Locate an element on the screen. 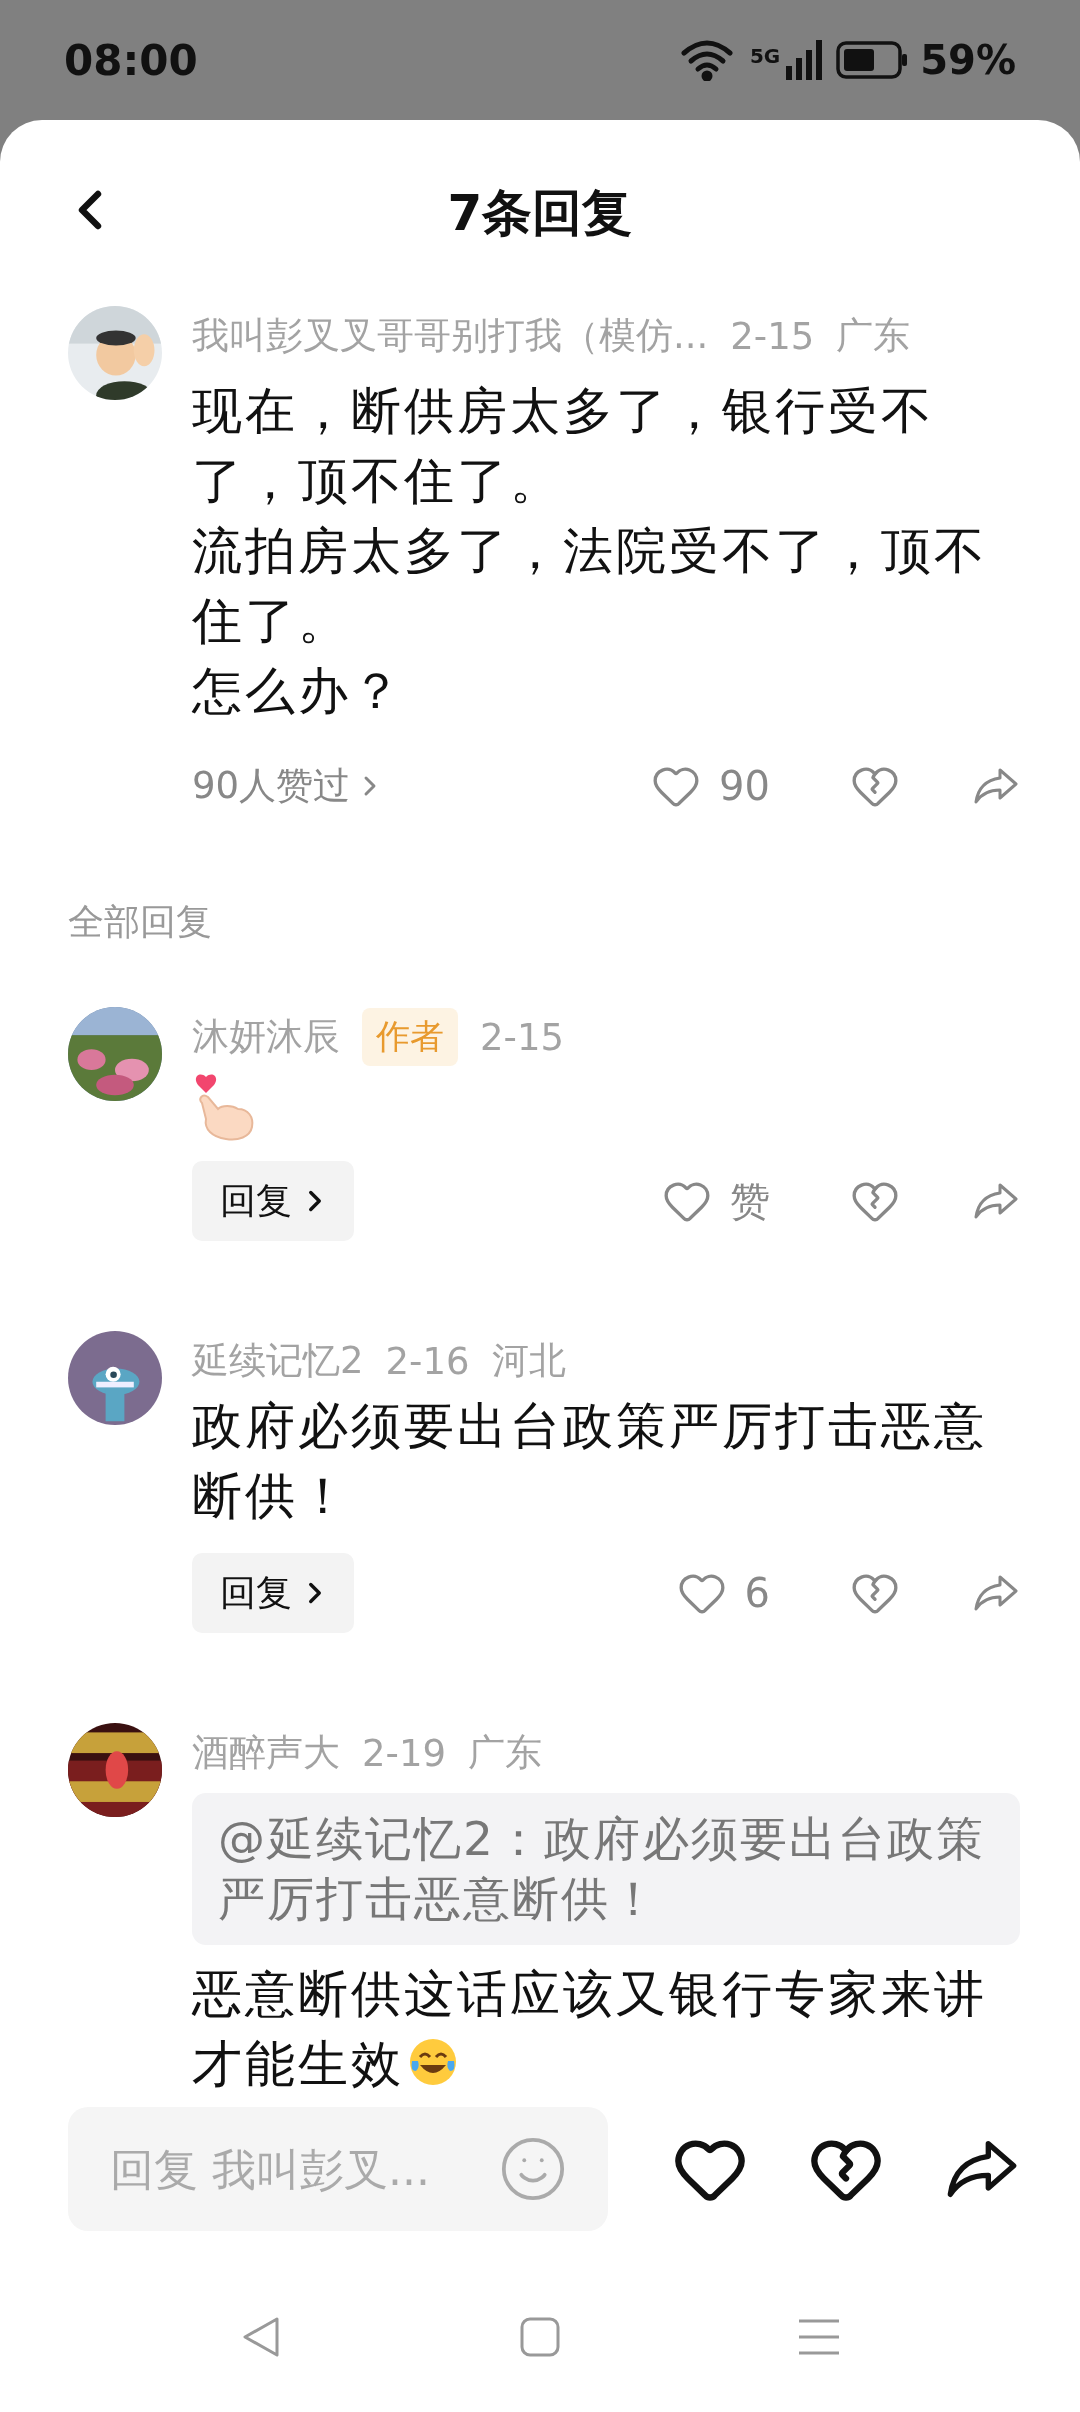 The image size is (1080, 2412). comment-text: 流拍房太多了，法院受不了，顶不住了。 is located at coordinates (590, 586).